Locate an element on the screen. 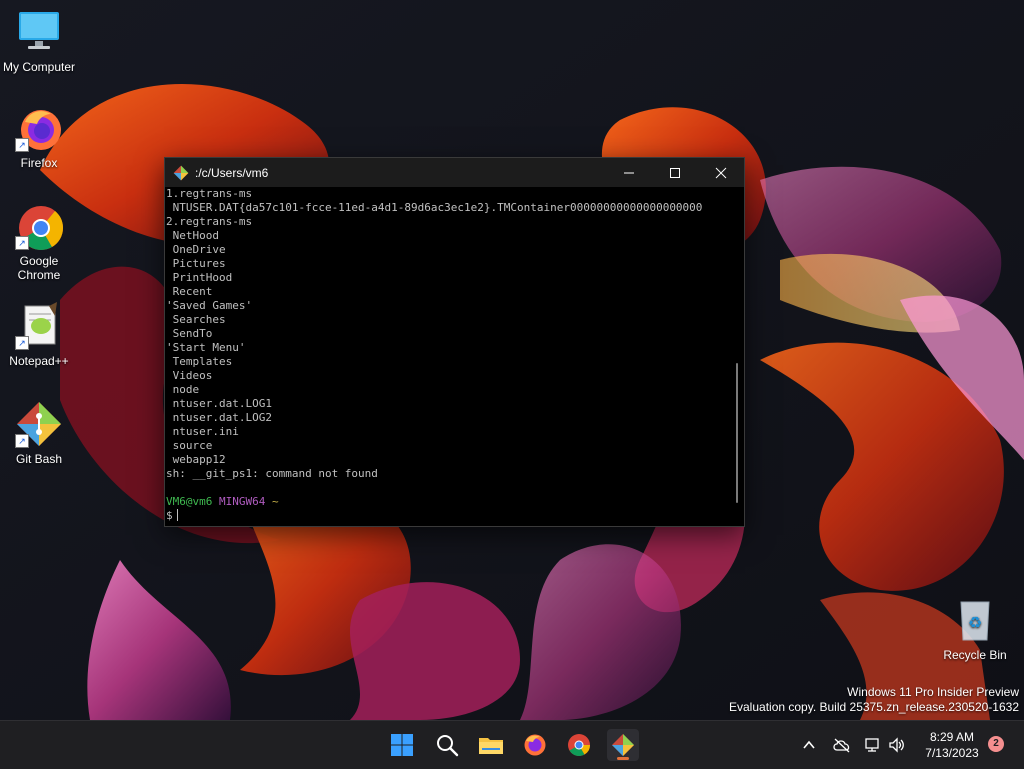  git-bash-icon: ↗ is located at coordinates (39, 424).